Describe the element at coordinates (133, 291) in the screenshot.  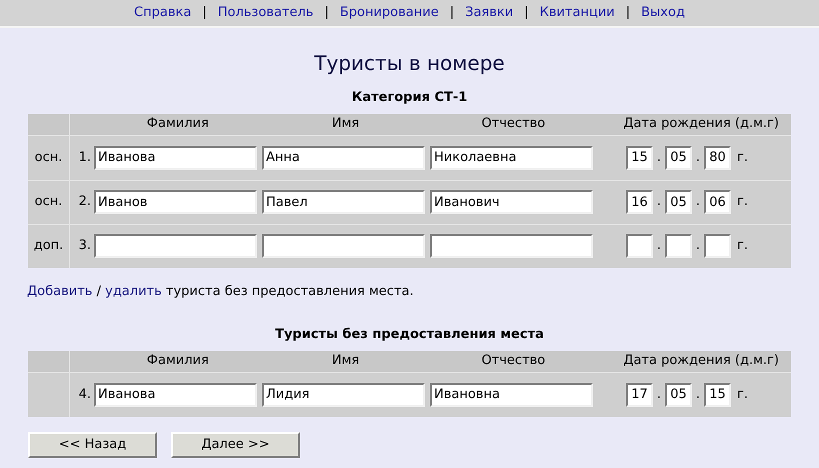
I see `remove-link: удалить` at that location.